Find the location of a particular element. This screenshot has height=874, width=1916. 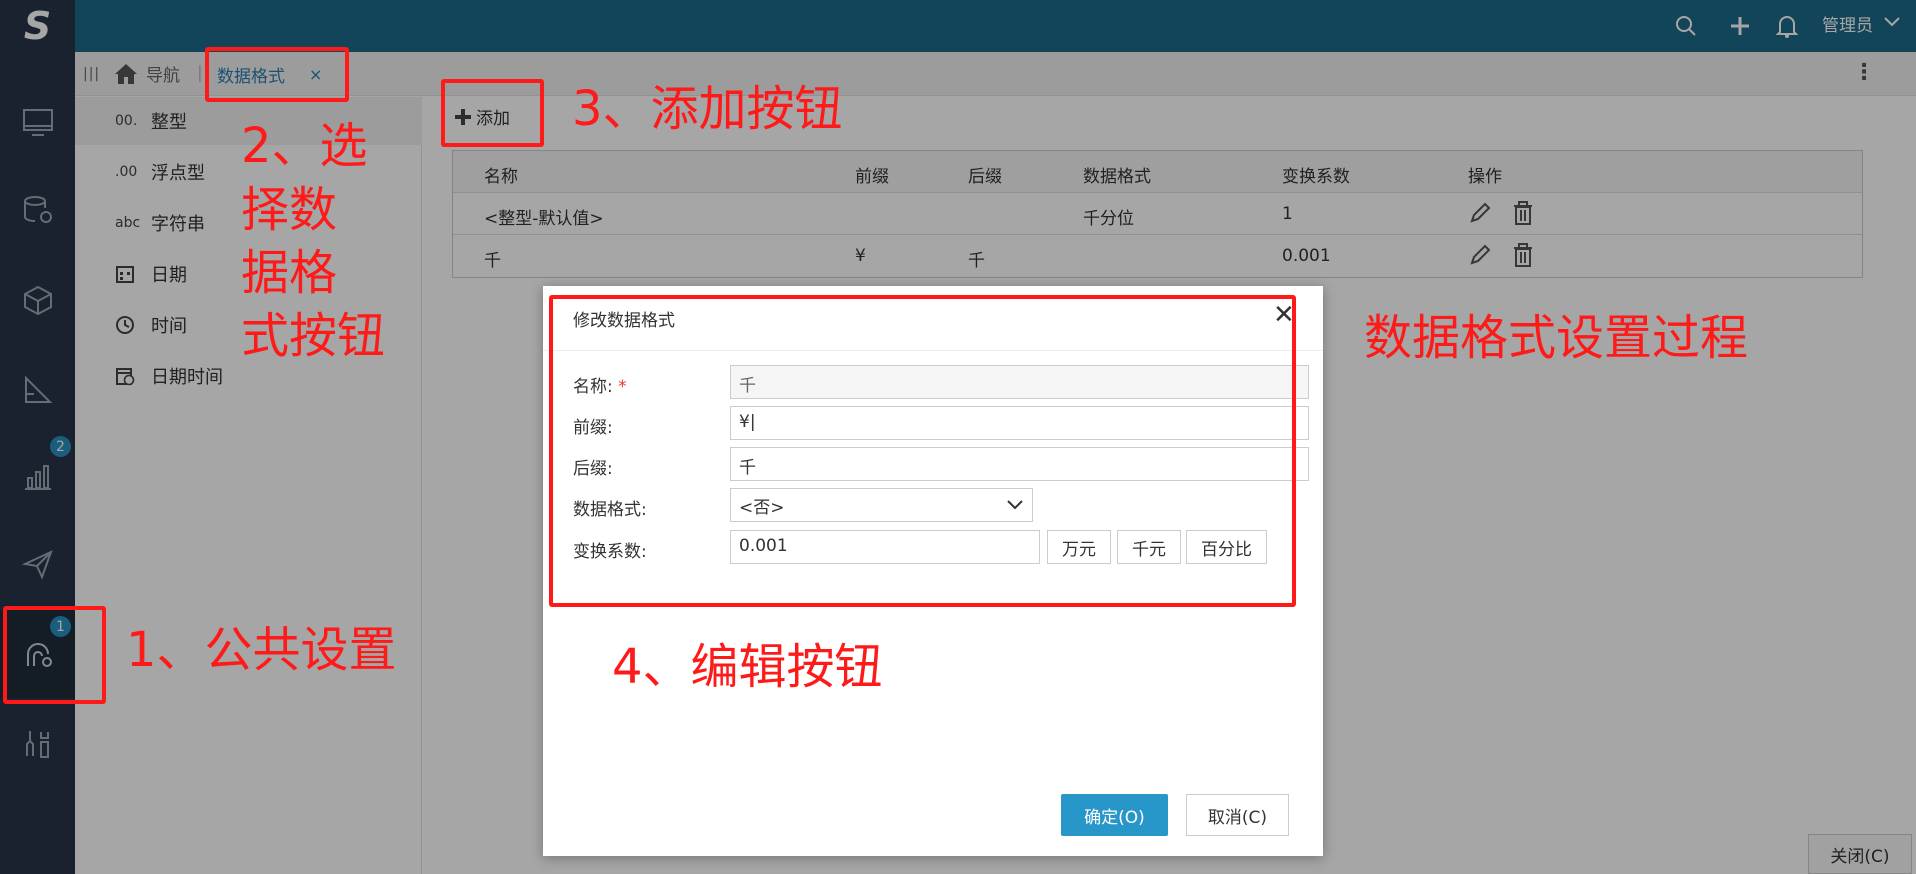

annotation-step-2-line-4: 式按钮 is located at coordinates (313, 336).